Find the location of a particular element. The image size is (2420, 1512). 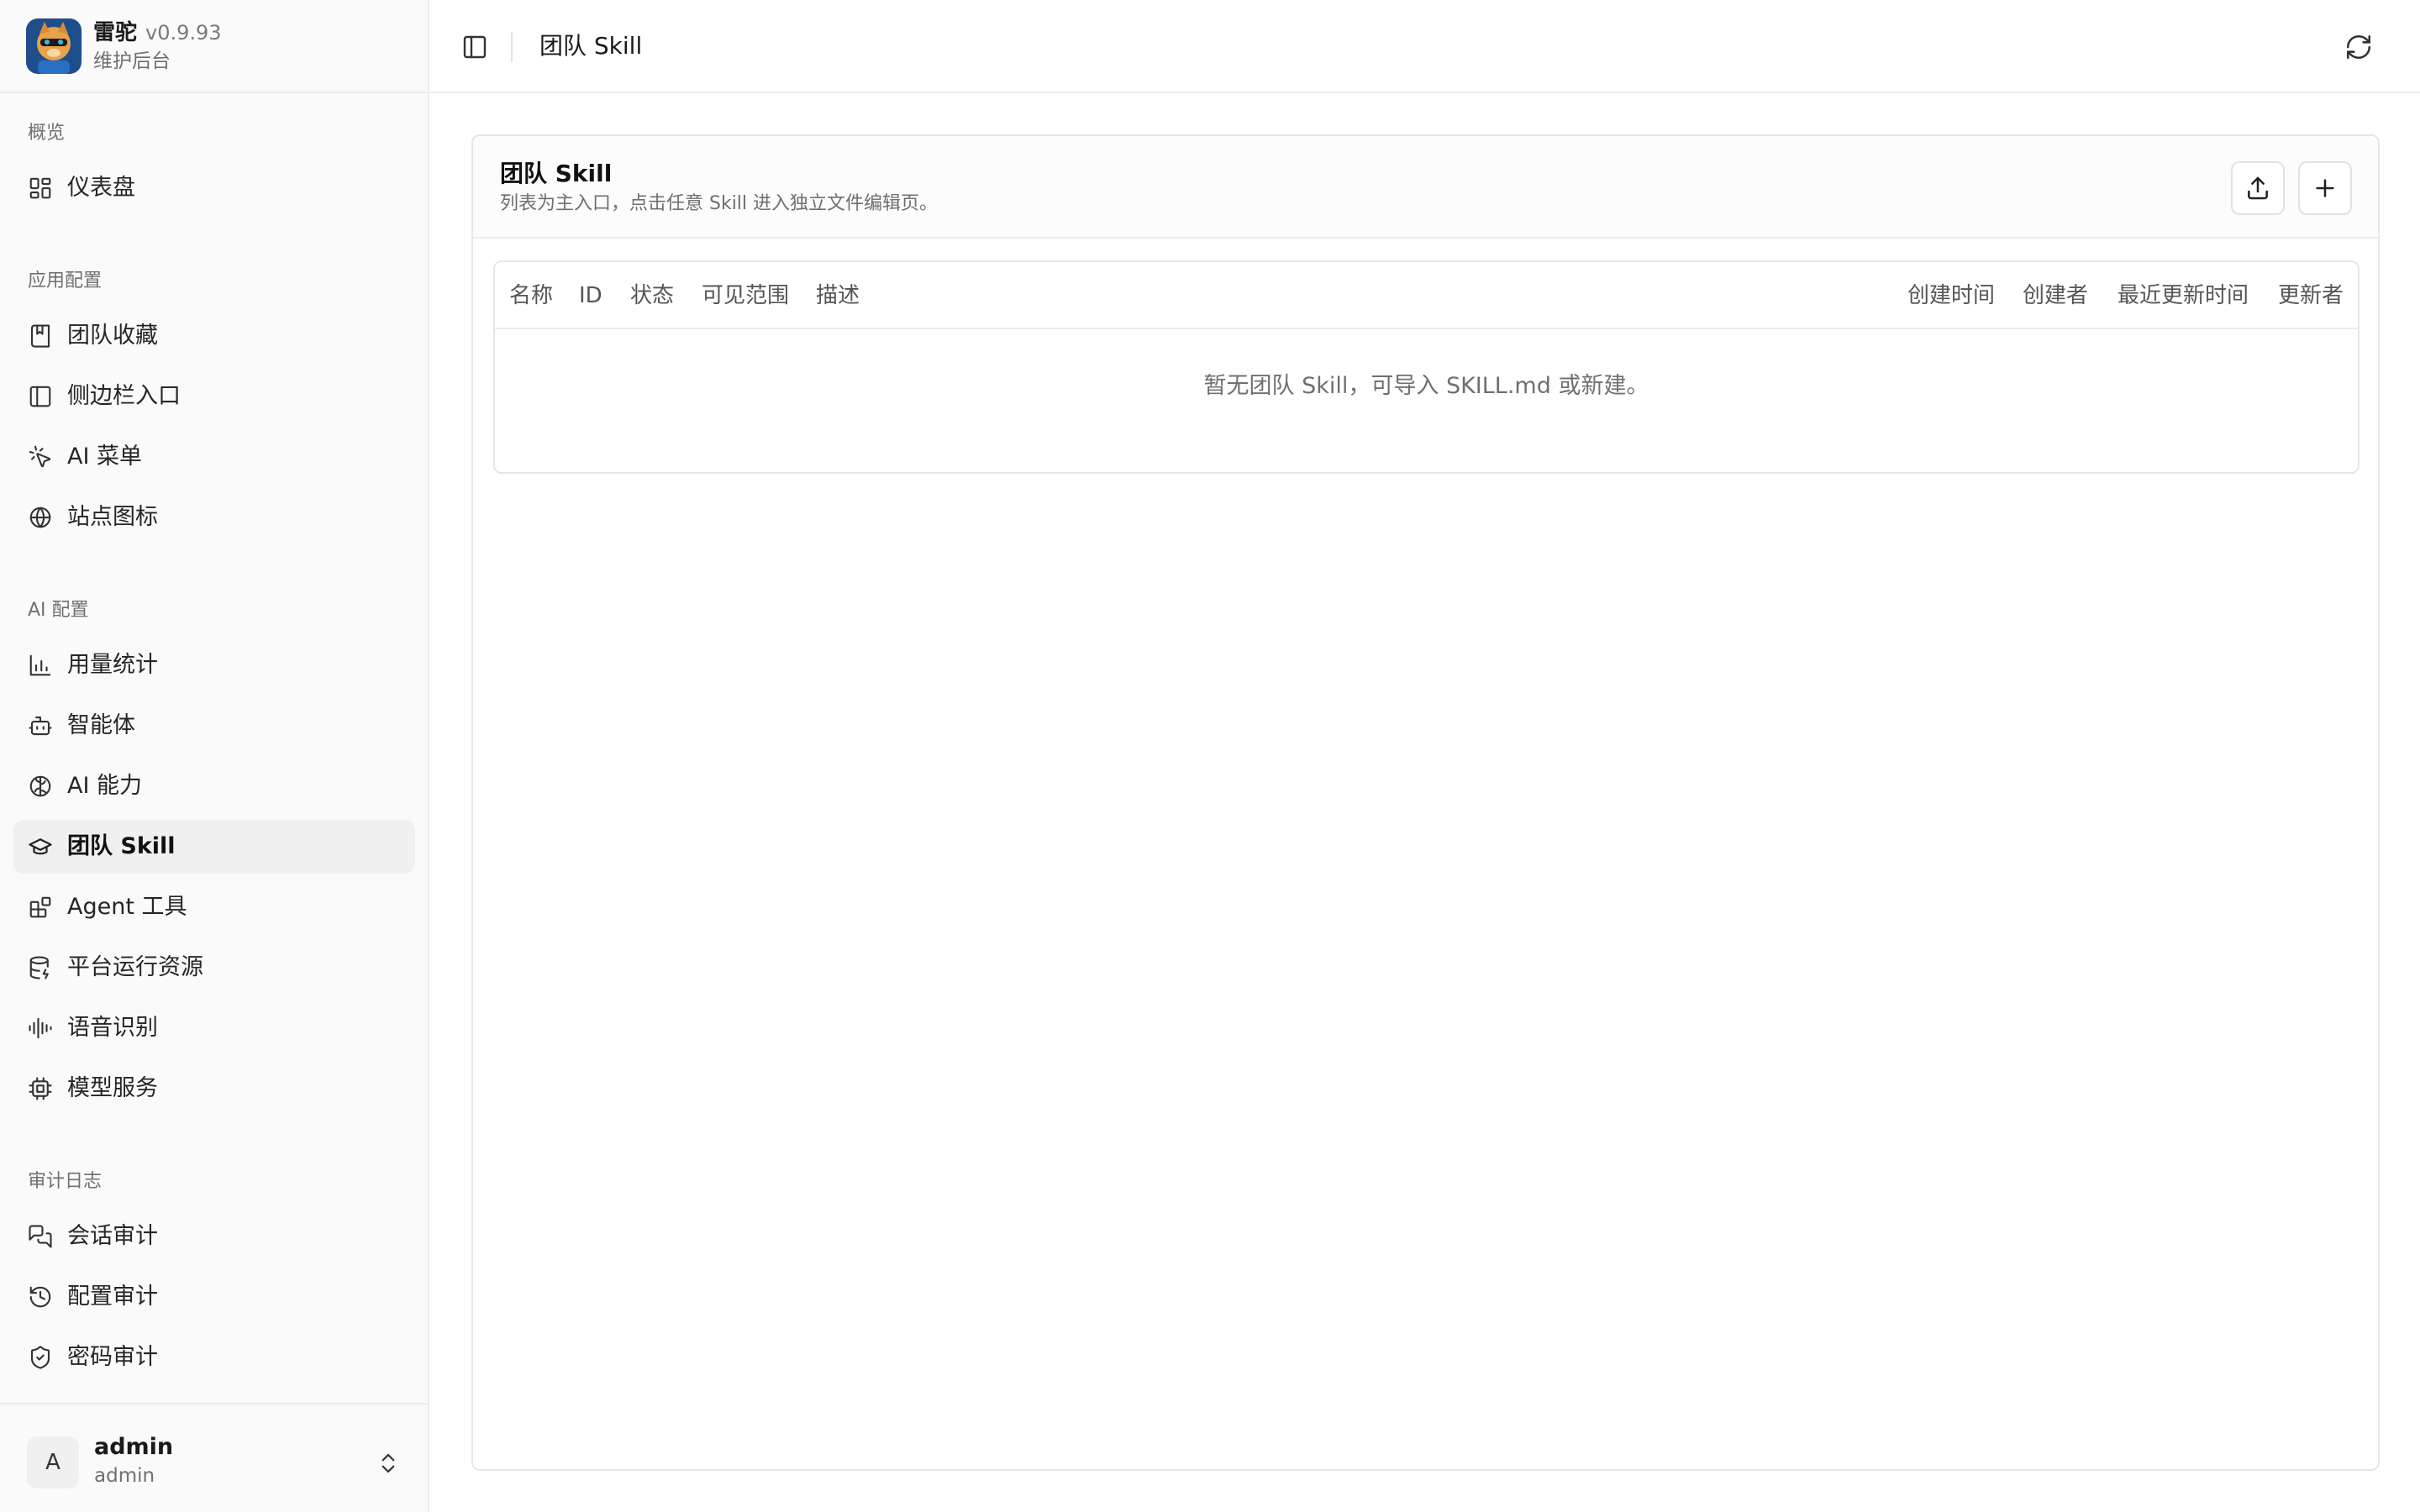

sidebar-item-password-audit: 密码审计 is located at coordinates (214, 1357).